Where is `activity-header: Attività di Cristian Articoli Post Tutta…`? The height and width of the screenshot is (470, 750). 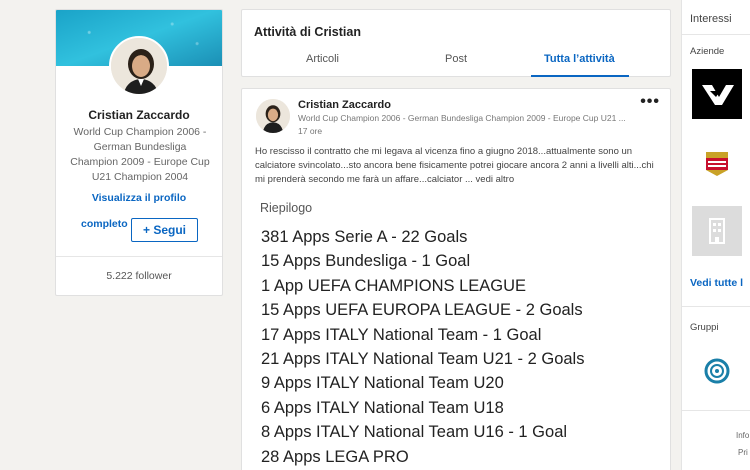 activity-header: Attività di Cristian Articoli Post Tutta… is located at coordinates (456, 43).